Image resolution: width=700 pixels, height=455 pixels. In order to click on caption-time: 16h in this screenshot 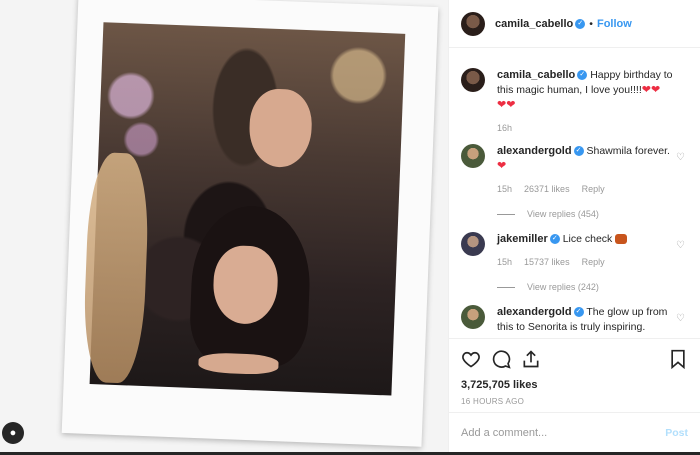, I will do `click(504, 128)`.